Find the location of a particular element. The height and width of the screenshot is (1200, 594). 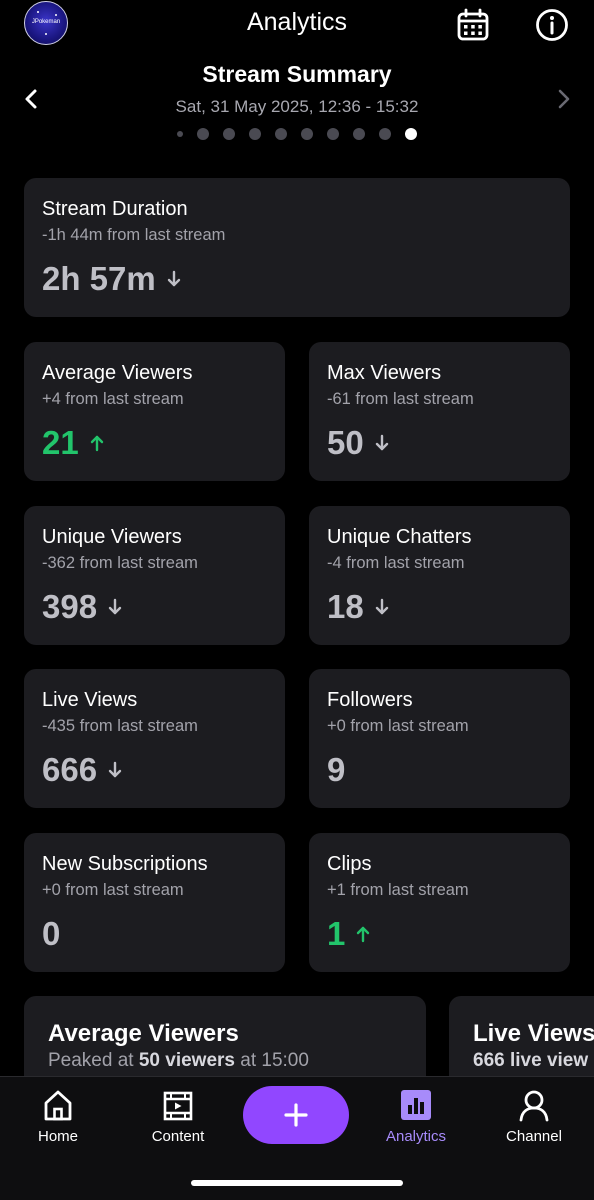

card-value: 50 is located at coordinates (358, 443).